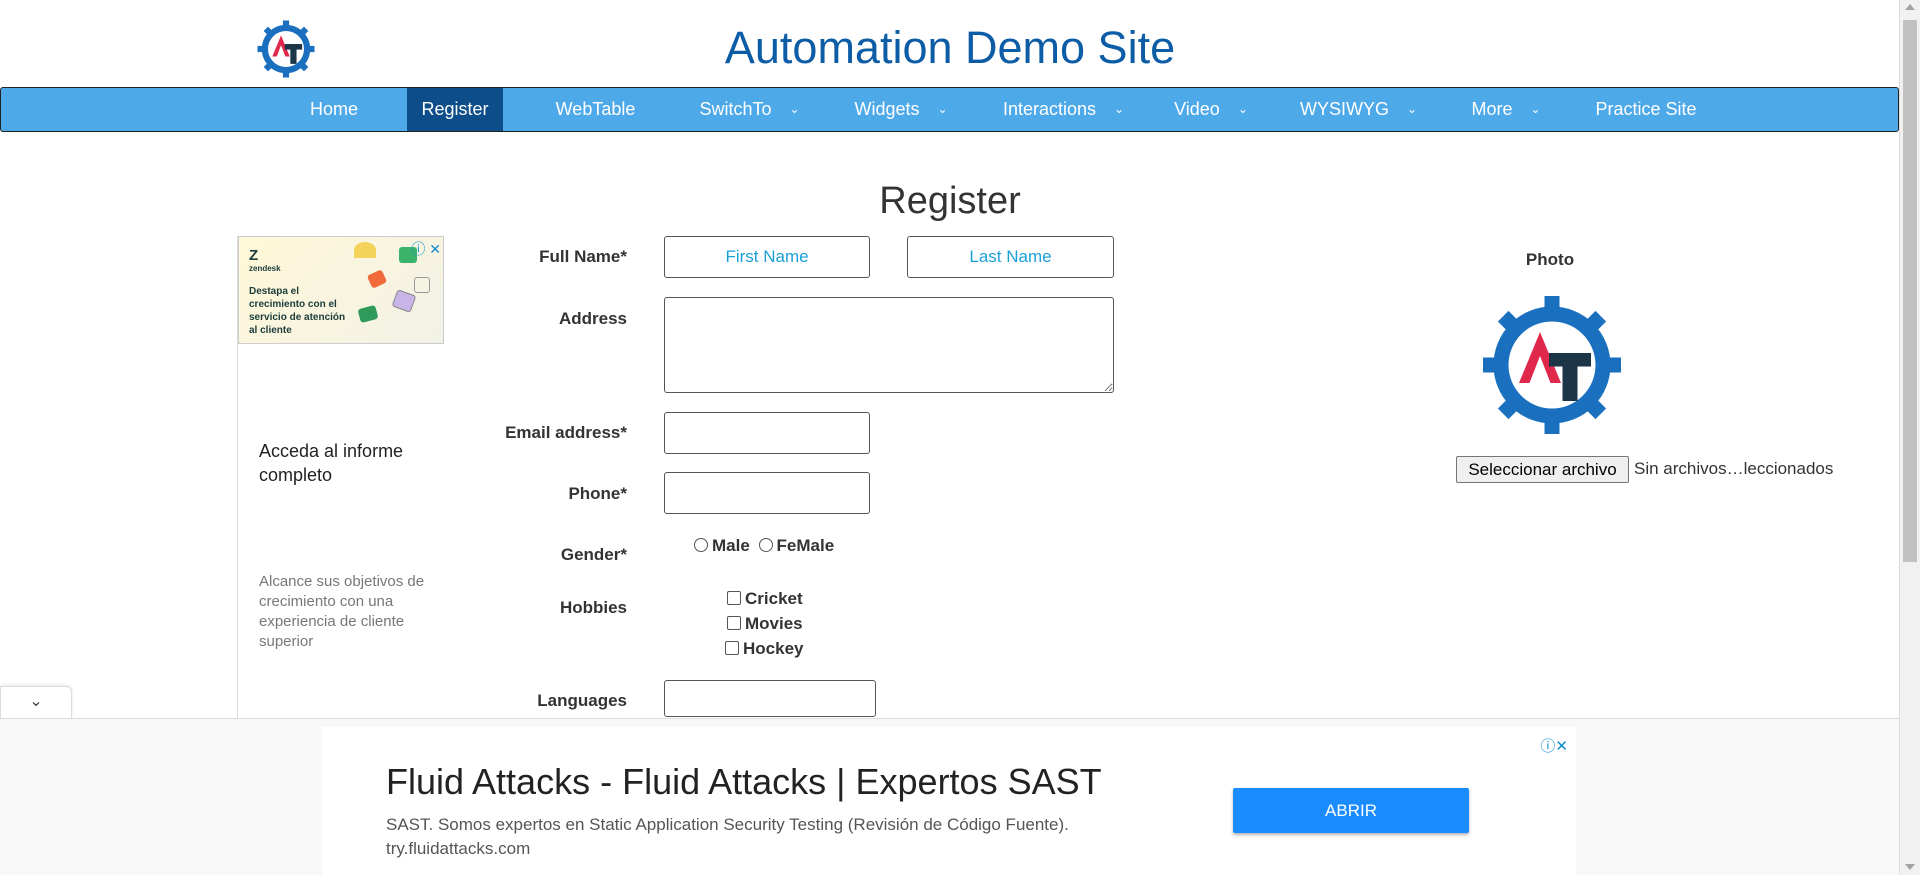 This screenshot has width=1920, height=875. What do you see at coordinates (265, 260) in the screenshot?
I see `ad-brand: Zzendesk` at bounding box center [265, 260].